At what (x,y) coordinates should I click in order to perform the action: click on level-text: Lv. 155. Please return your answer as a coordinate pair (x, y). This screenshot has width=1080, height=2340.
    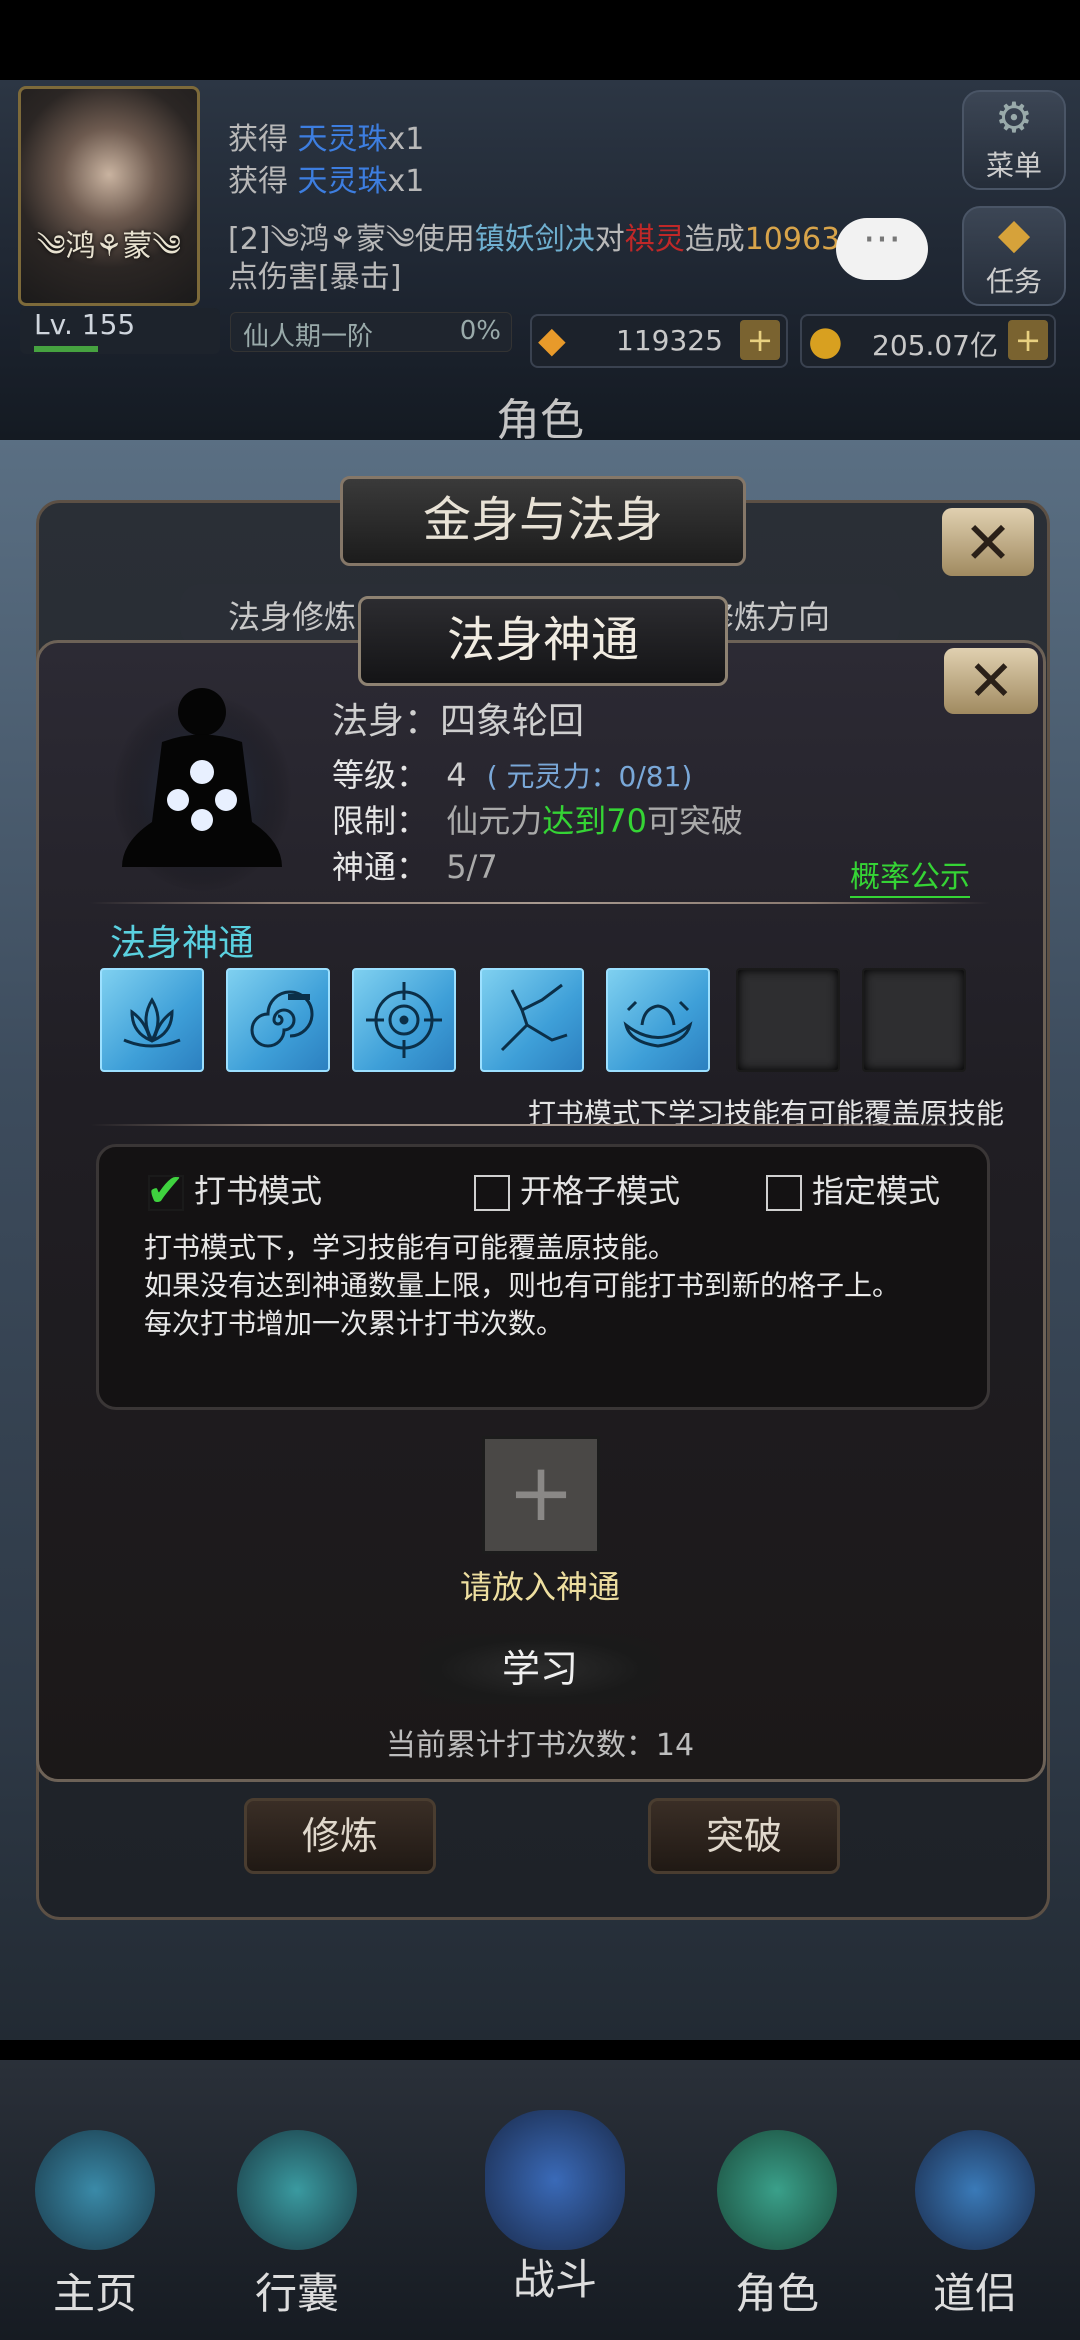
    Looking at the image, I should click on (85, 324).